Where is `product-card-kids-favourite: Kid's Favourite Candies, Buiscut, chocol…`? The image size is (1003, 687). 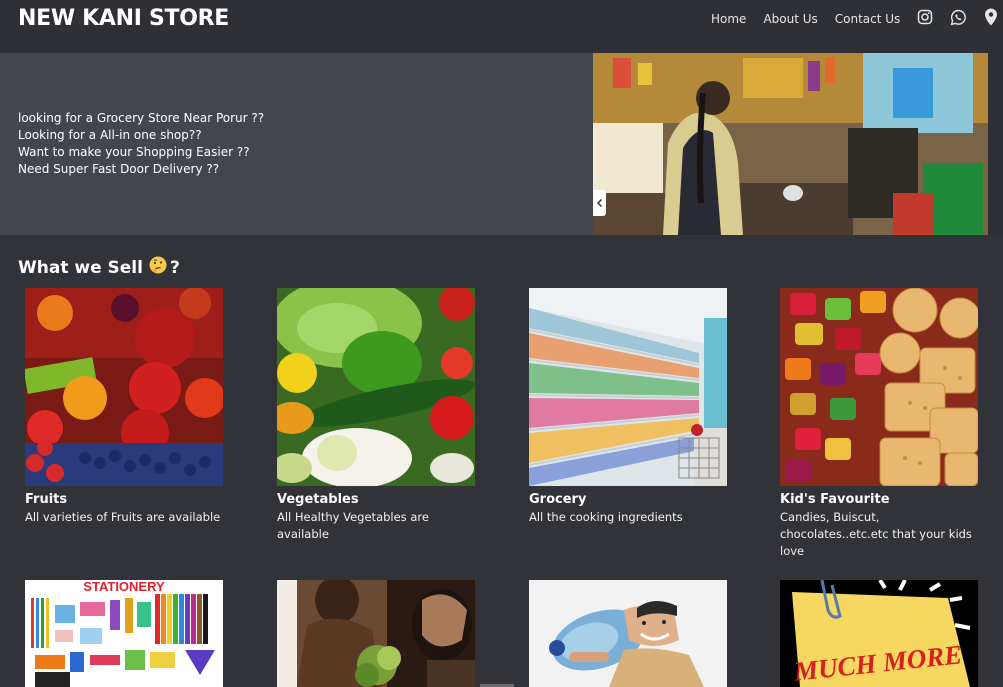 product-card-kids-favourite: Kid's Favourite Candies, Buiscut, chocol… is located at coordinates (879, 424).